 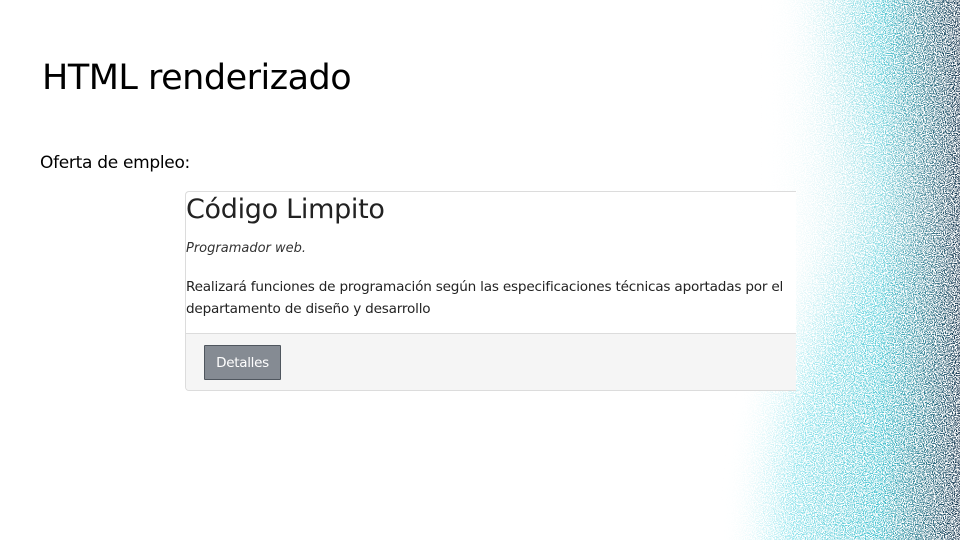 What do you see at coordinates (491, 361) in the screenshot?
I see `card-footer: Detalles` at bounding box center [491, 361].